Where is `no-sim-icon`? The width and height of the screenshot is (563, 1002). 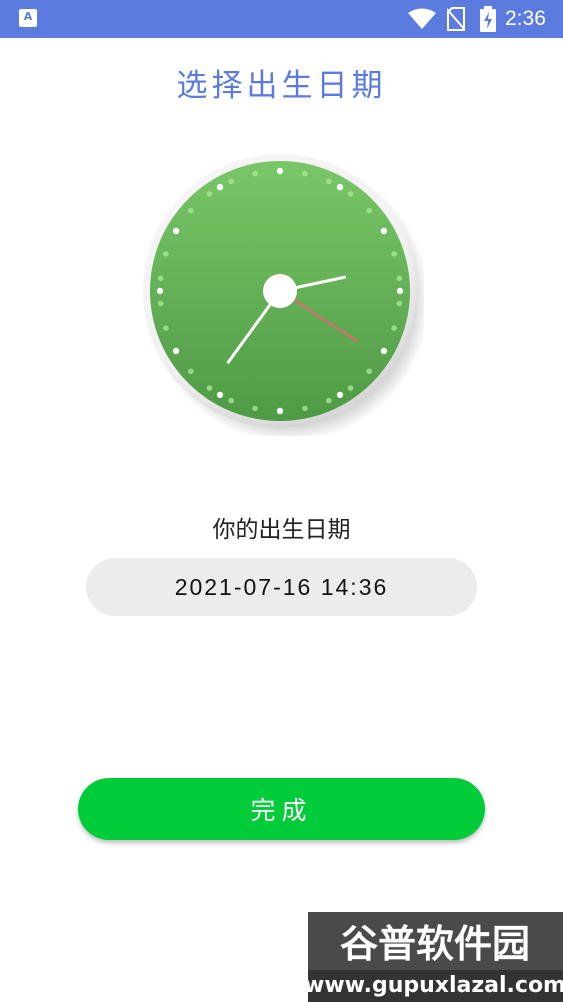 no-sim-icon is located at coordinates (456, 19).